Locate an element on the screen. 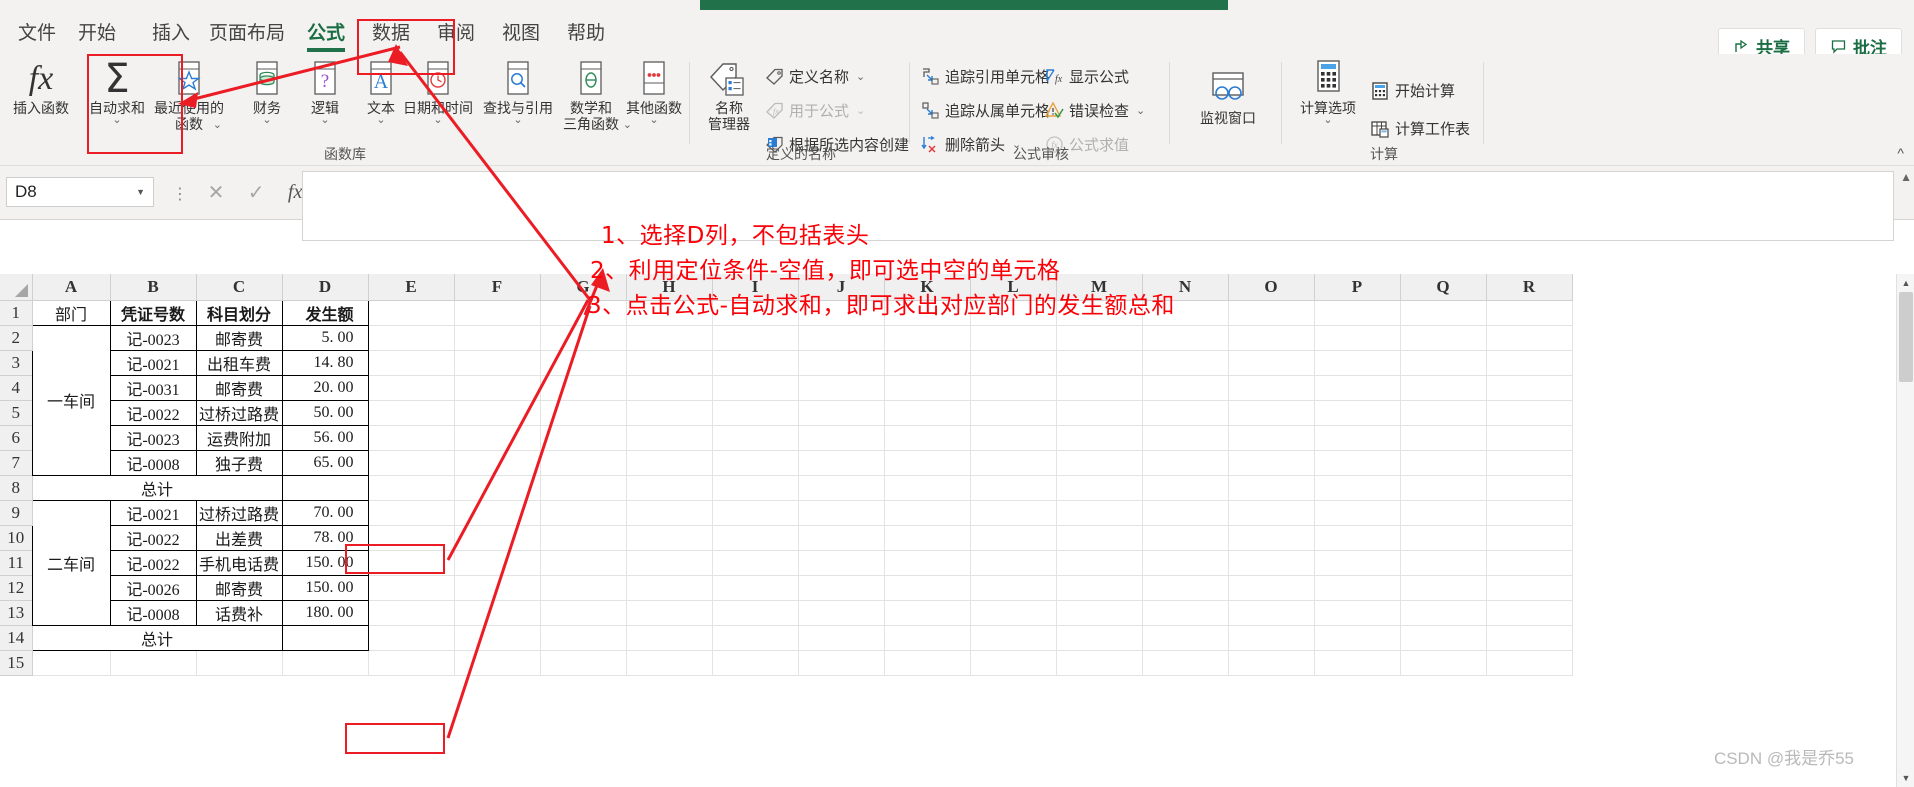 The width and height of the screenshot is (1914, 787). cell-K2 is located at coordinates (927, 338).